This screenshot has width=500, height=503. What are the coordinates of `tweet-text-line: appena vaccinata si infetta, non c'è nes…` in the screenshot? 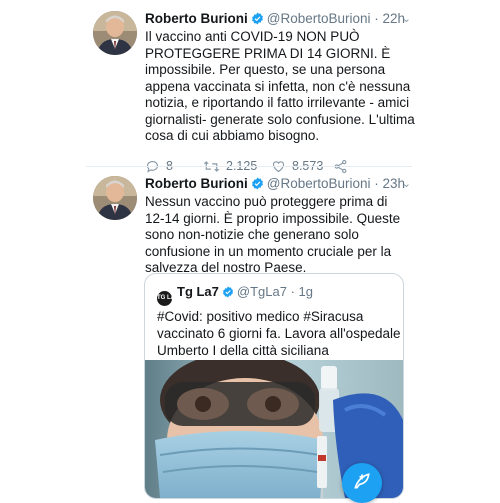 It's located at (278, 86).